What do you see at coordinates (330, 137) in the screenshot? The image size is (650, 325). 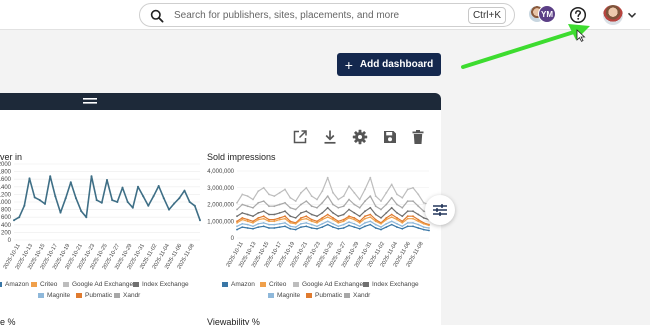 I see `download-icon` at bounding box center [330, 137].